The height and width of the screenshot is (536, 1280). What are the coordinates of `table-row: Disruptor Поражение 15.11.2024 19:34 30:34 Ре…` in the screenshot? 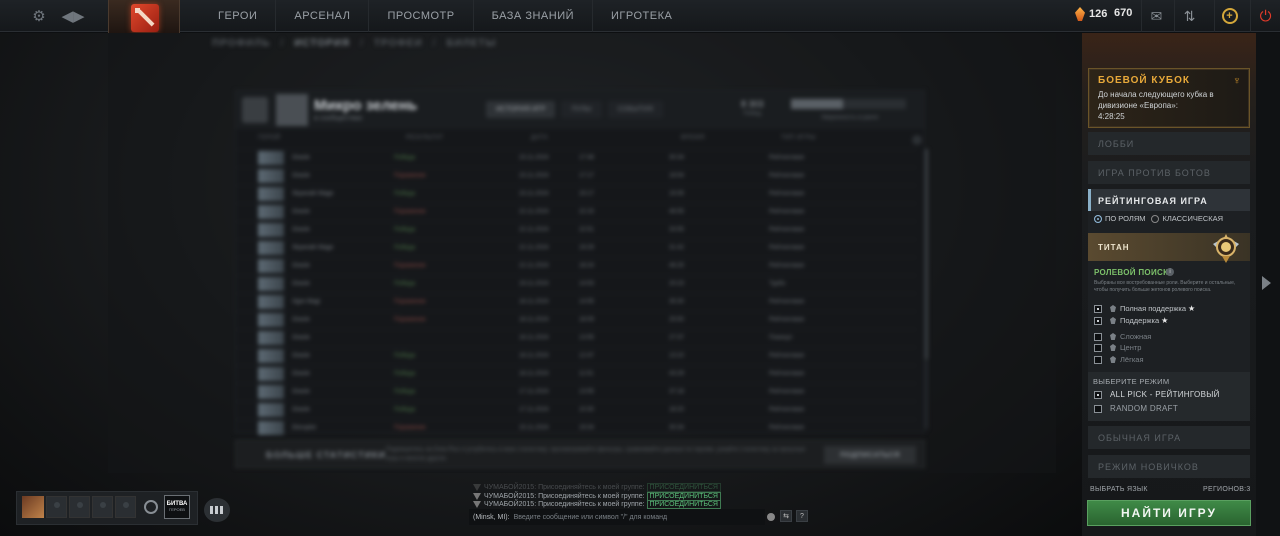 It's located at (576, 427).